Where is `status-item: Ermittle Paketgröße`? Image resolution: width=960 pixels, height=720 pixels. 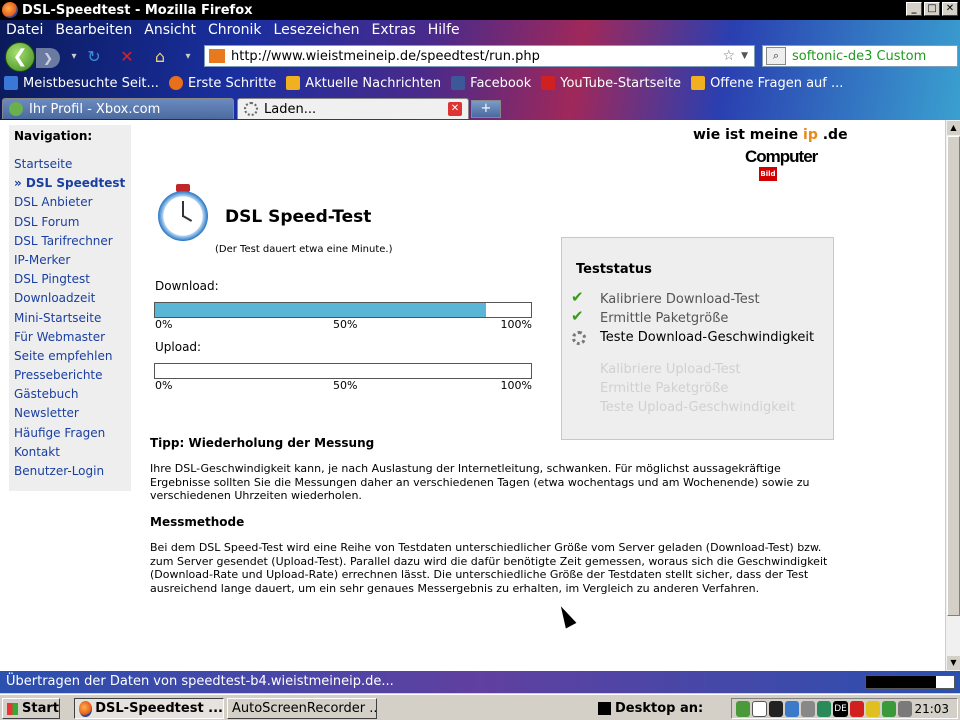 status-item: Ermittle Paketgröße is located at coordinates (664, 318).